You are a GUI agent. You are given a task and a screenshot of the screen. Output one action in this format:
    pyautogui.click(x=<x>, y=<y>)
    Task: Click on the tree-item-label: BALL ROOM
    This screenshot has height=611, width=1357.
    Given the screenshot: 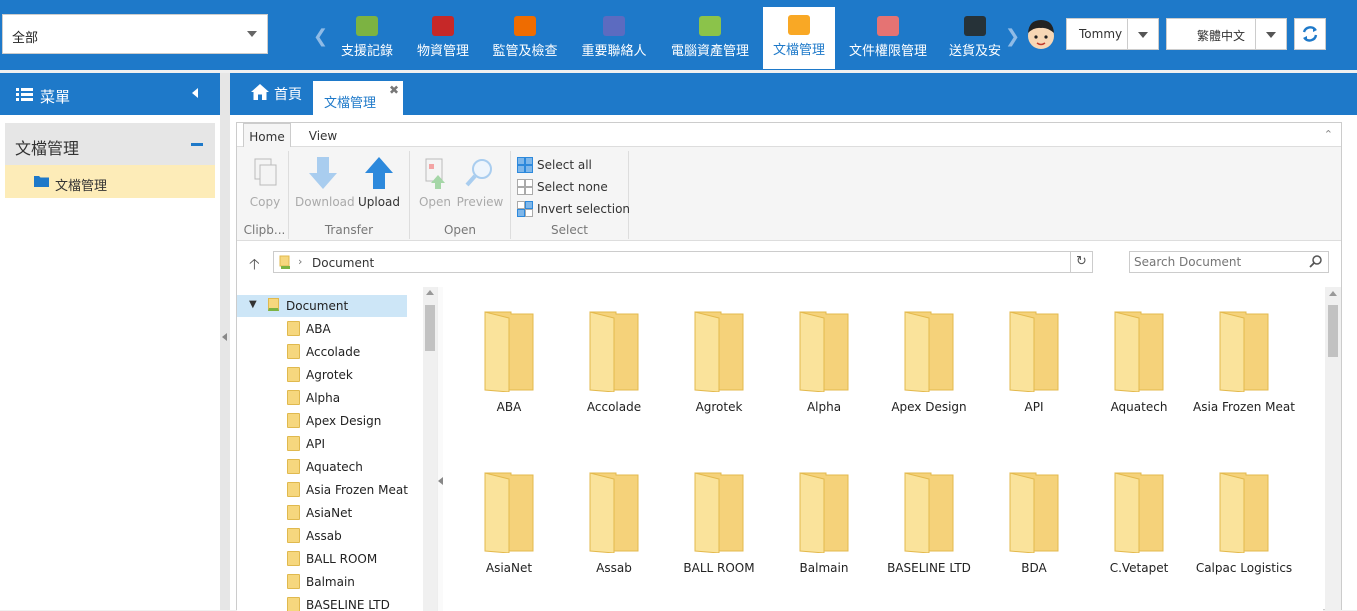 What is the action you would take?
    pyautogui.click(x=342, y=559)
    